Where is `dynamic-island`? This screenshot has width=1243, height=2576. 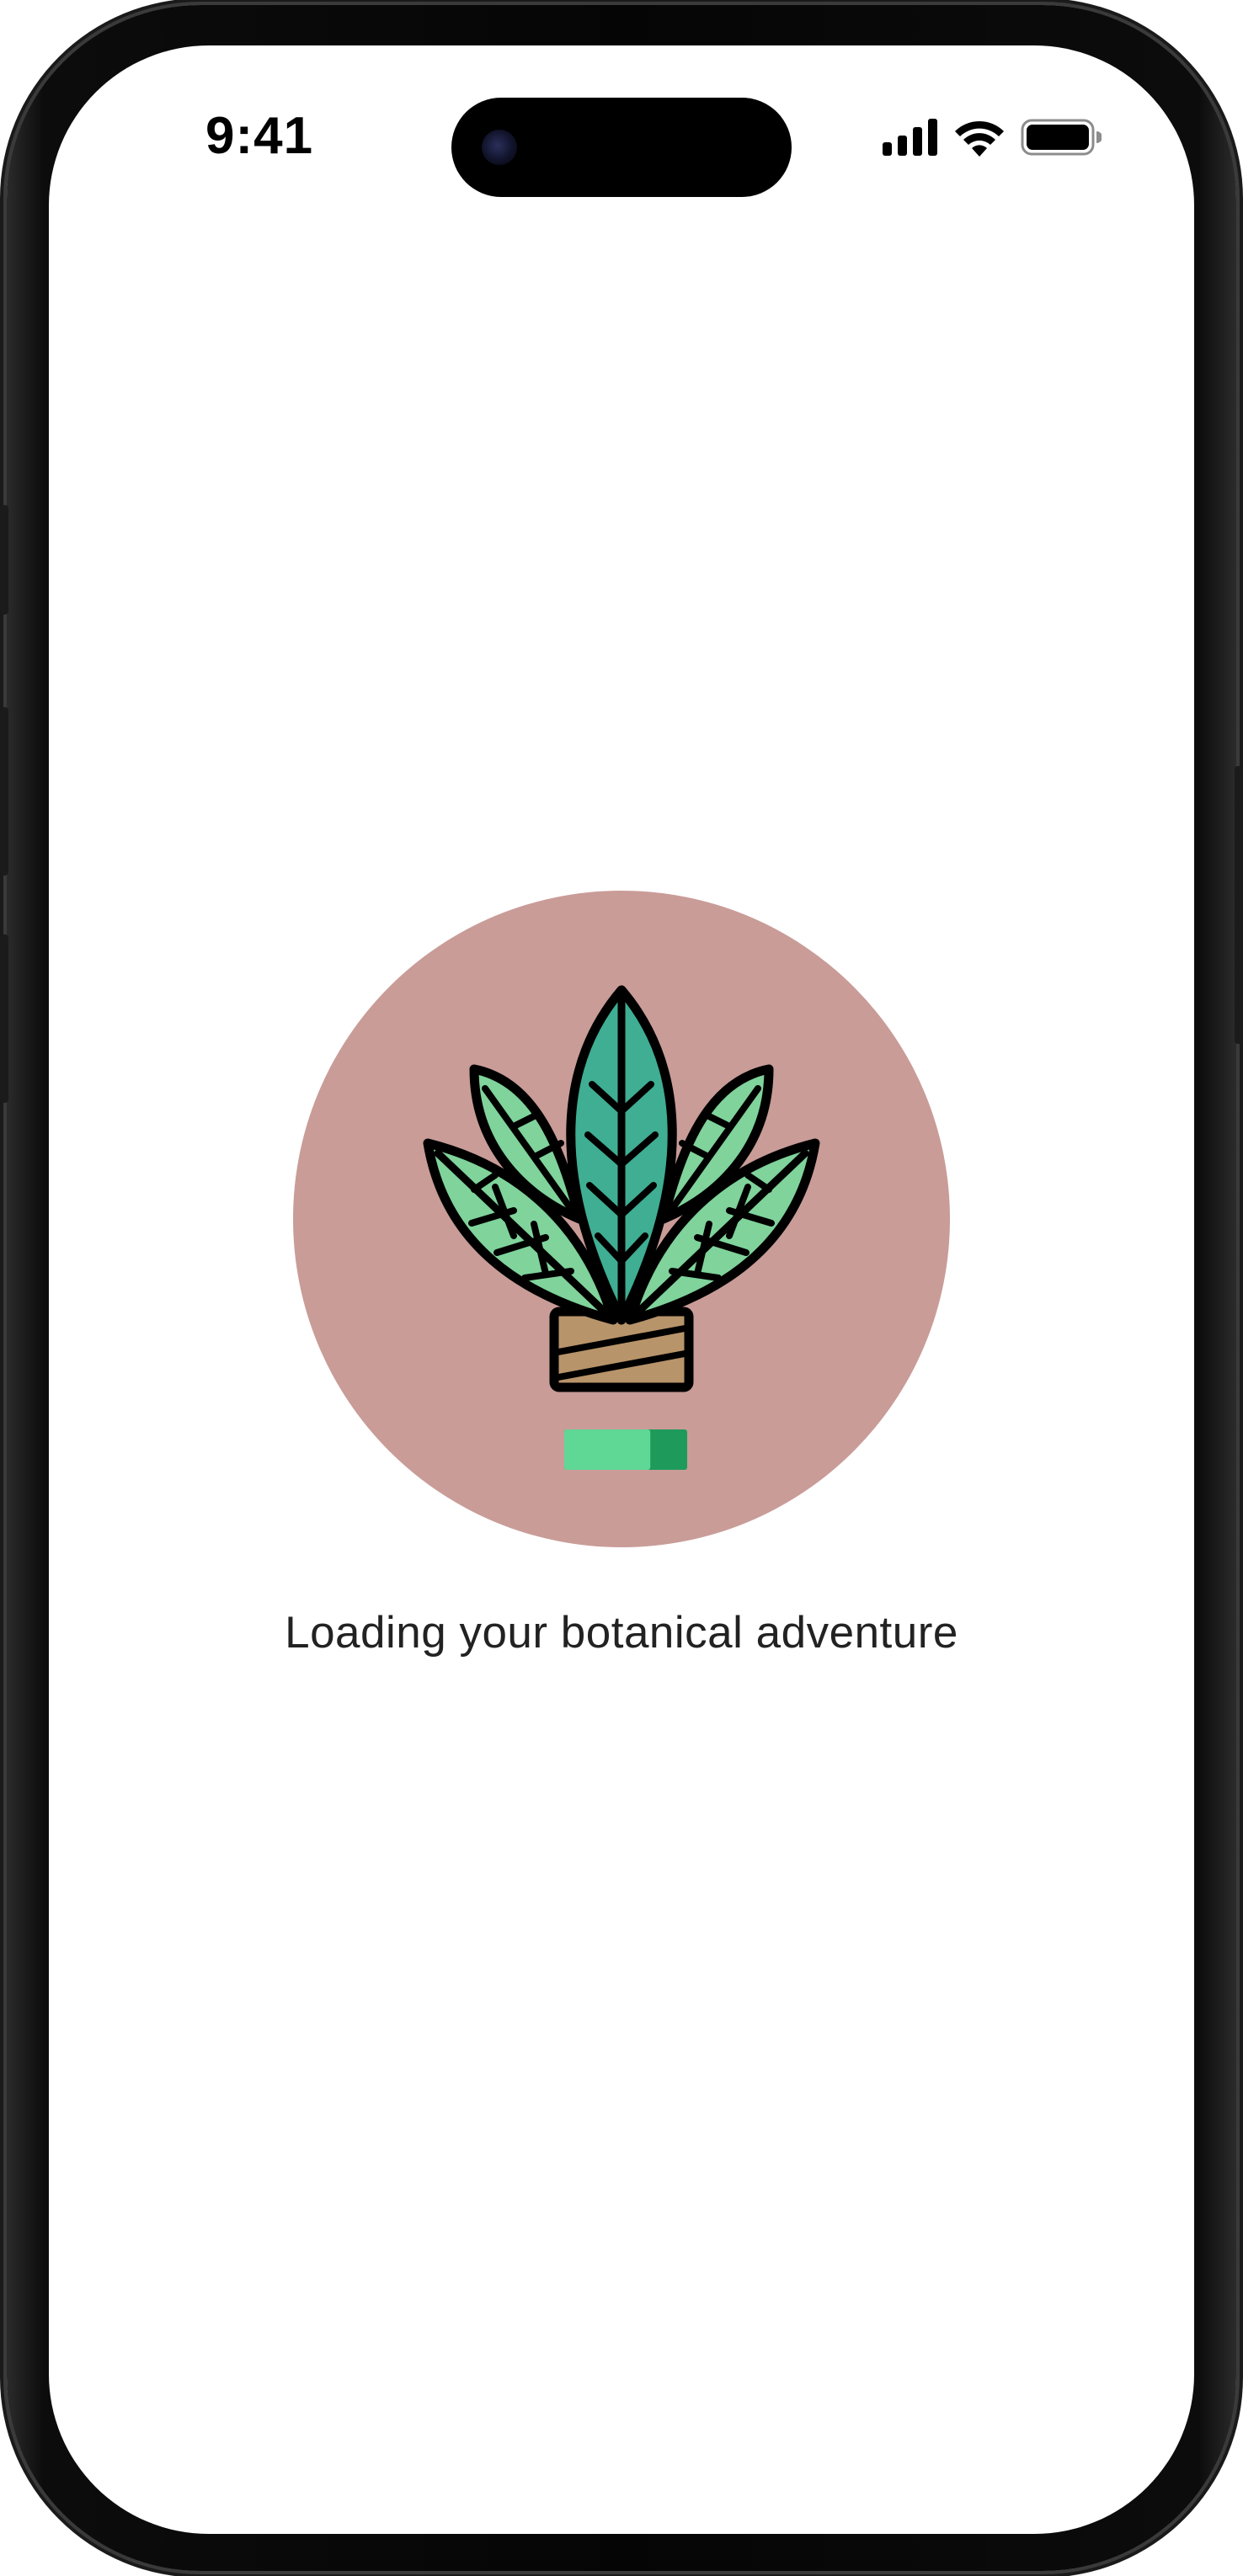 dynamic-island is located at coordinates (621, 147).